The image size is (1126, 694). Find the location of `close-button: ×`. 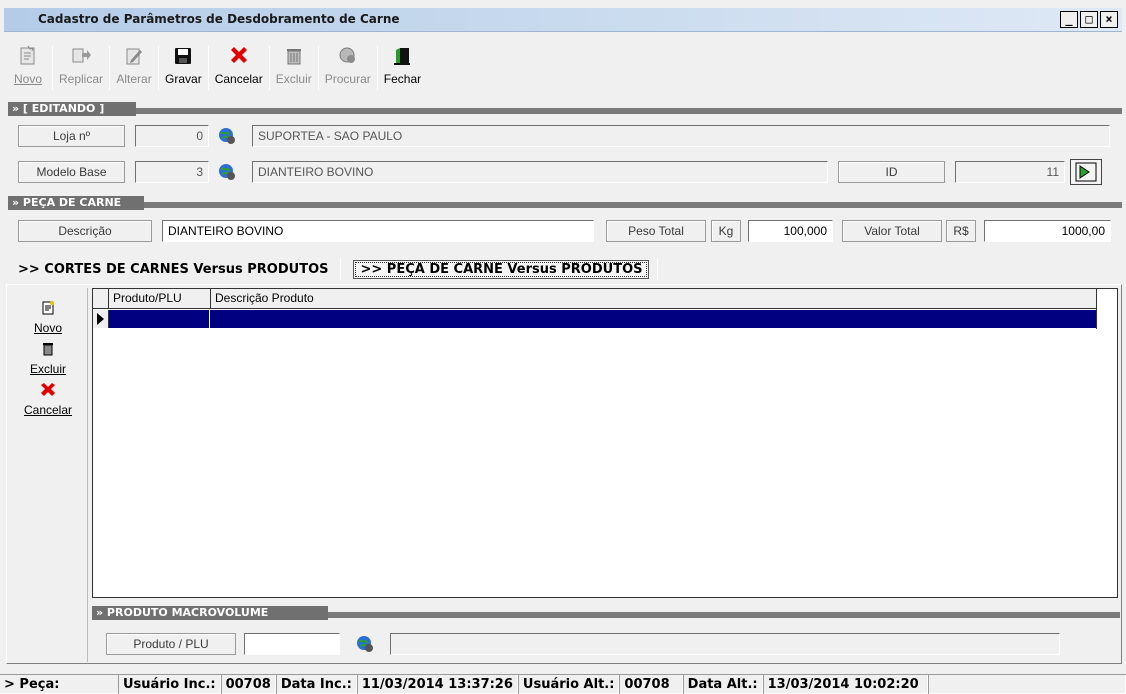

close-button: × is located at coordinates (1109, 19).